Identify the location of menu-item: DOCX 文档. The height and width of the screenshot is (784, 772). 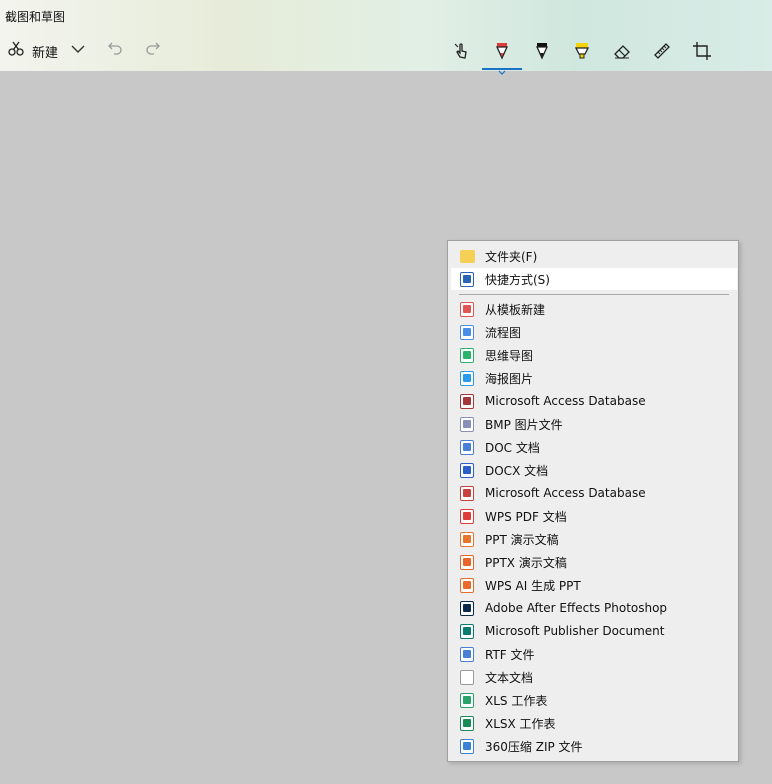
(594, 470).